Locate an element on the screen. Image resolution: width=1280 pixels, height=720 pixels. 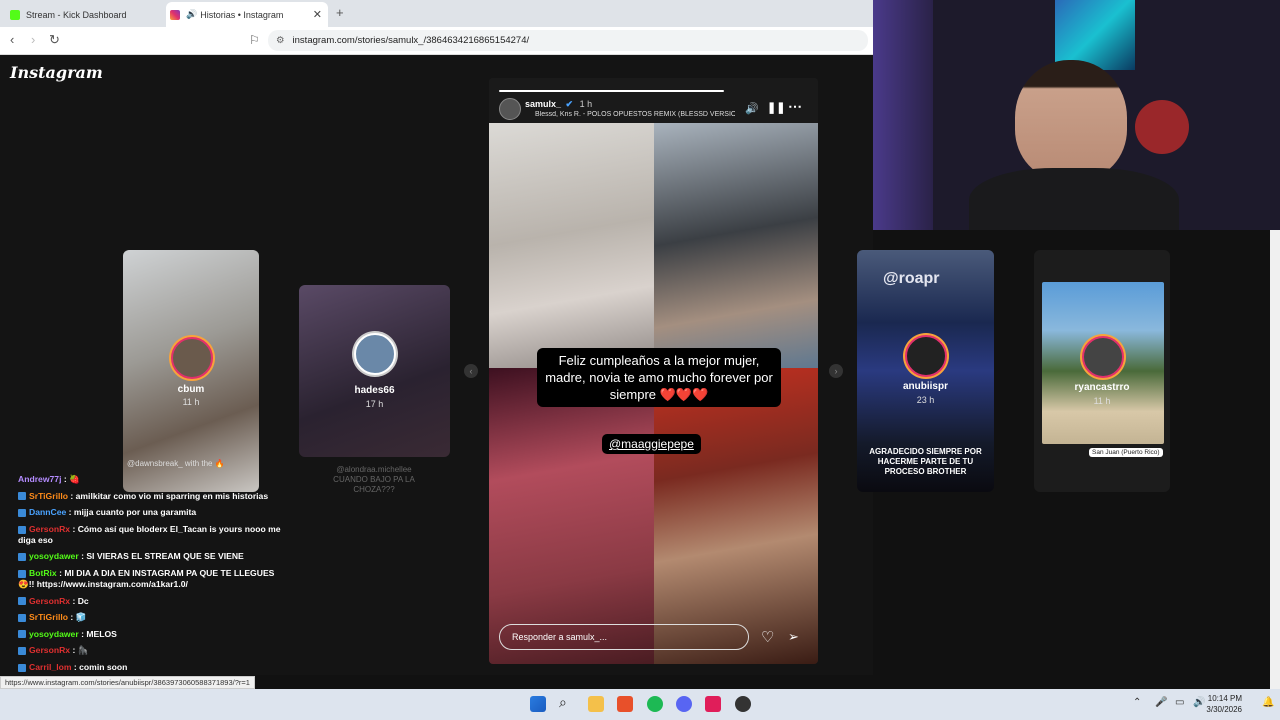
background-sign is located at coordinates (1162, 127).